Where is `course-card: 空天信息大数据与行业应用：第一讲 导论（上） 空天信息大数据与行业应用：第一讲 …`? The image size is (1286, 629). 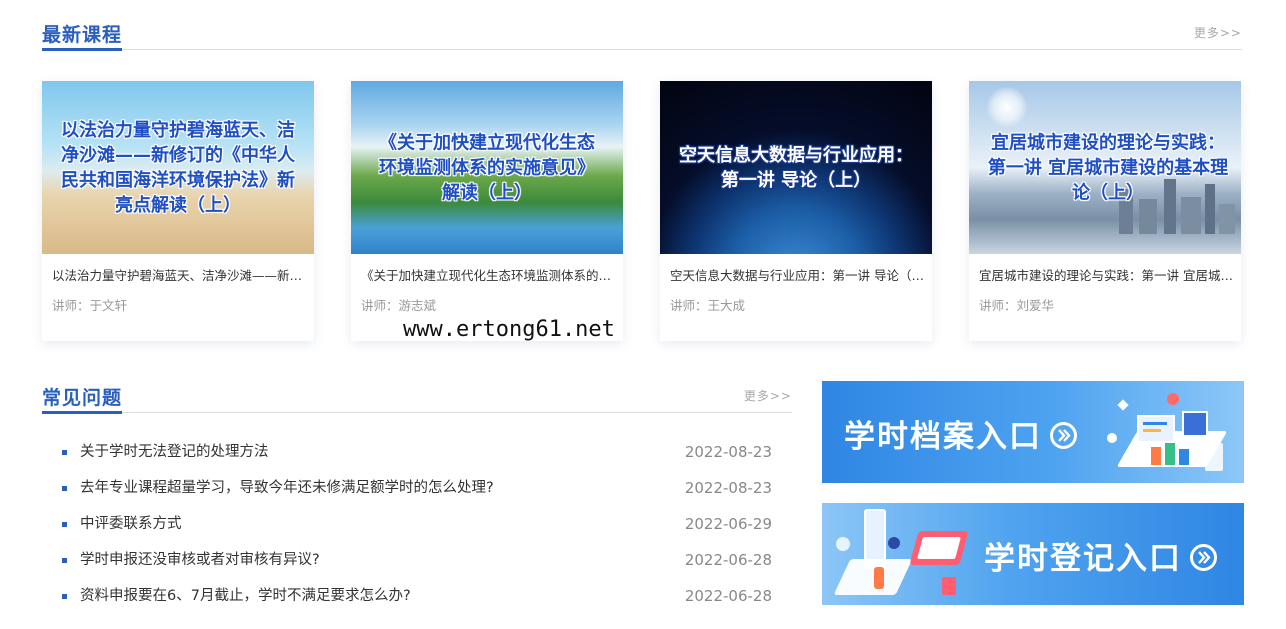 course-card: 空天信息大数据与行业应用：第一讲 导论（上） 空天信息大数据与行业应用：第一讲 … is located at coordinates (796, 211).